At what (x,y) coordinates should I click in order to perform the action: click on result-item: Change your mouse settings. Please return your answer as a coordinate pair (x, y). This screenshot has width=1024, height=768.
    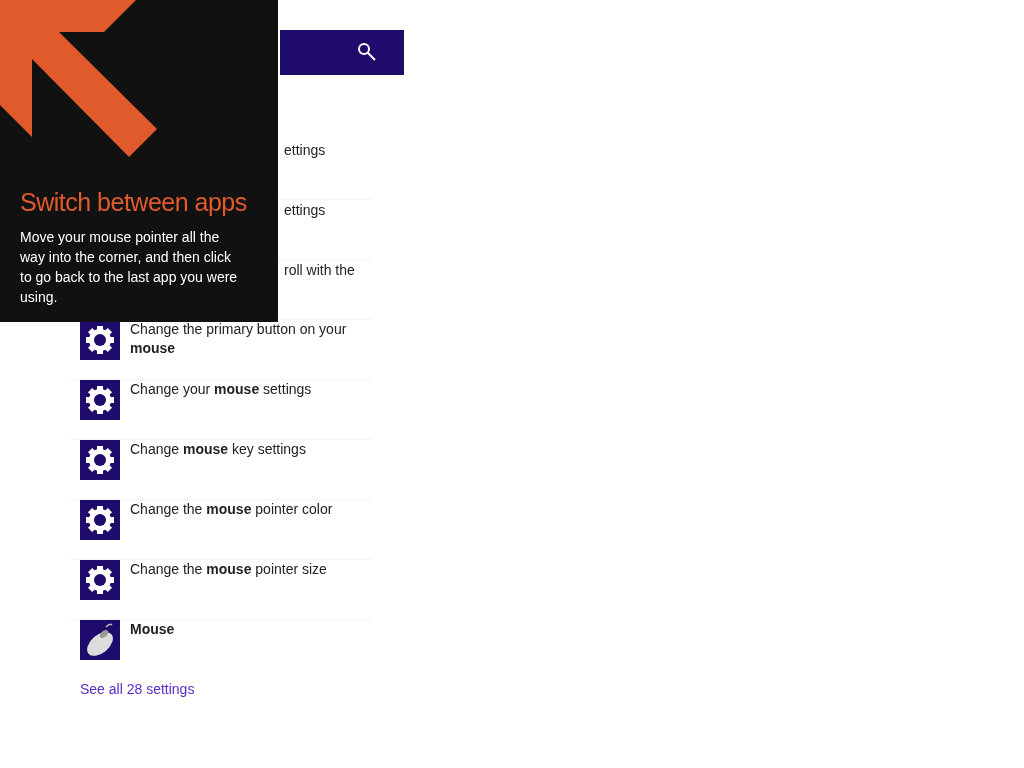
    Looking at the image, I should click on (221, 410).